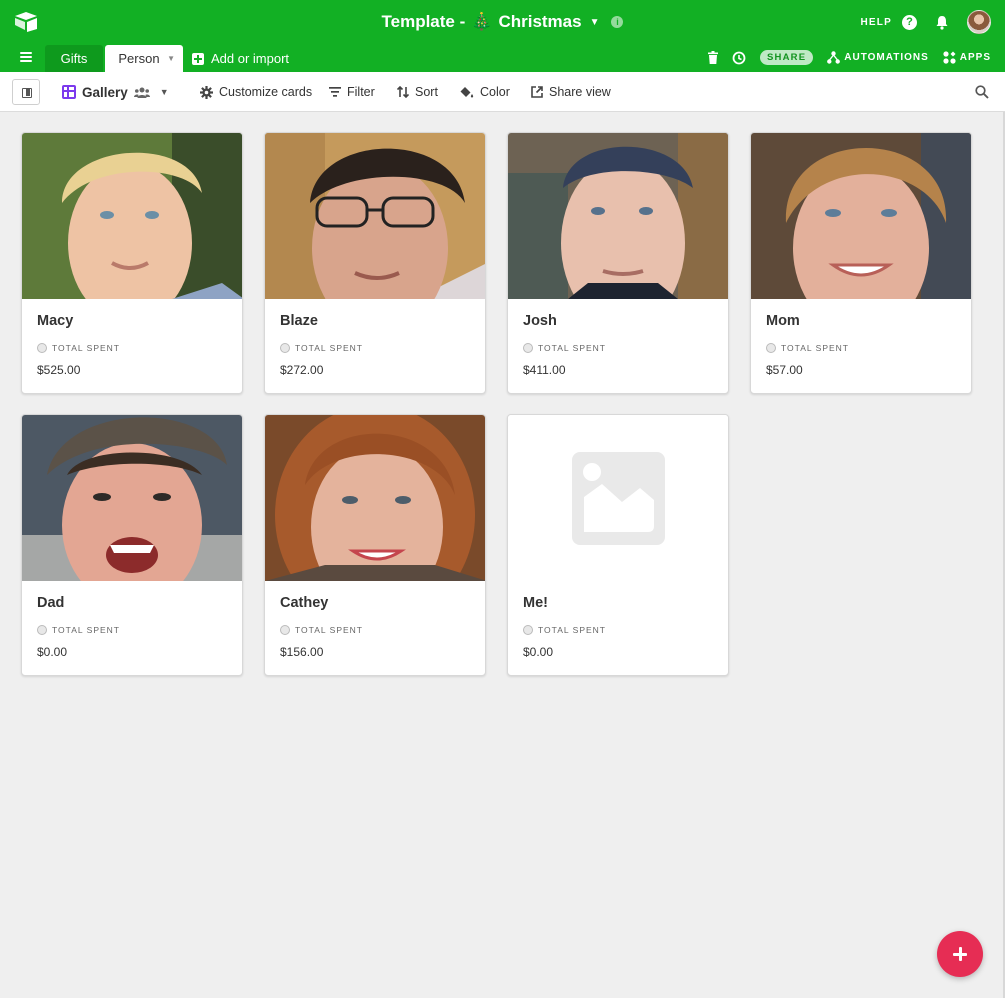  I want to click on info-icon: i, so click(617, 22).